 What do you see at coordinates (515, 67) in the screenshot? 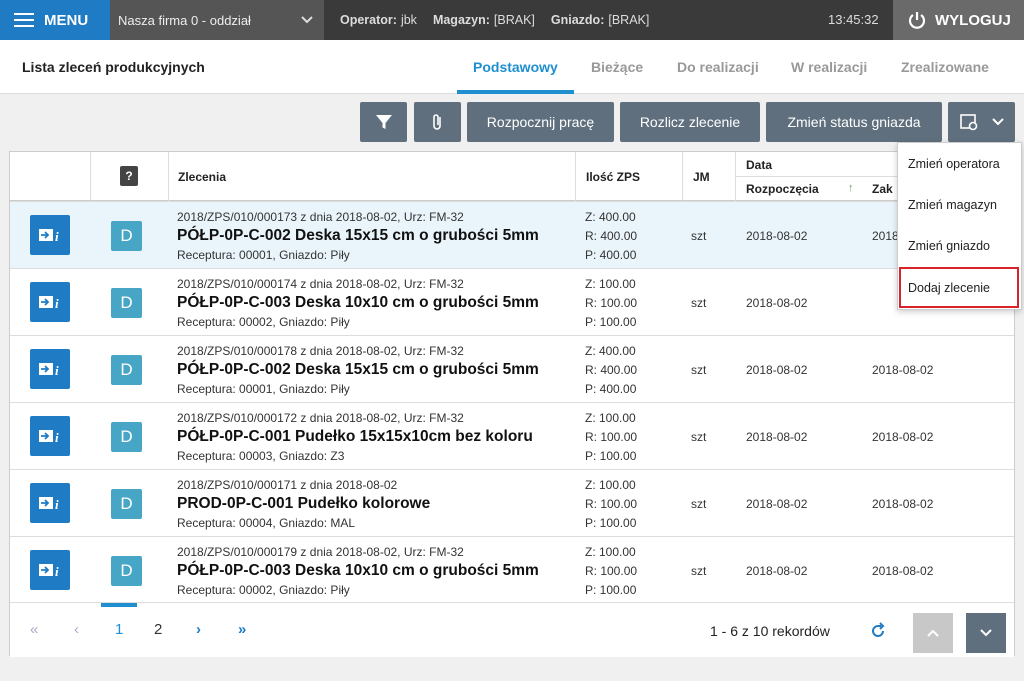
I see `tab-podstawowy: Podstawowy` at bounding box center [515, 67].